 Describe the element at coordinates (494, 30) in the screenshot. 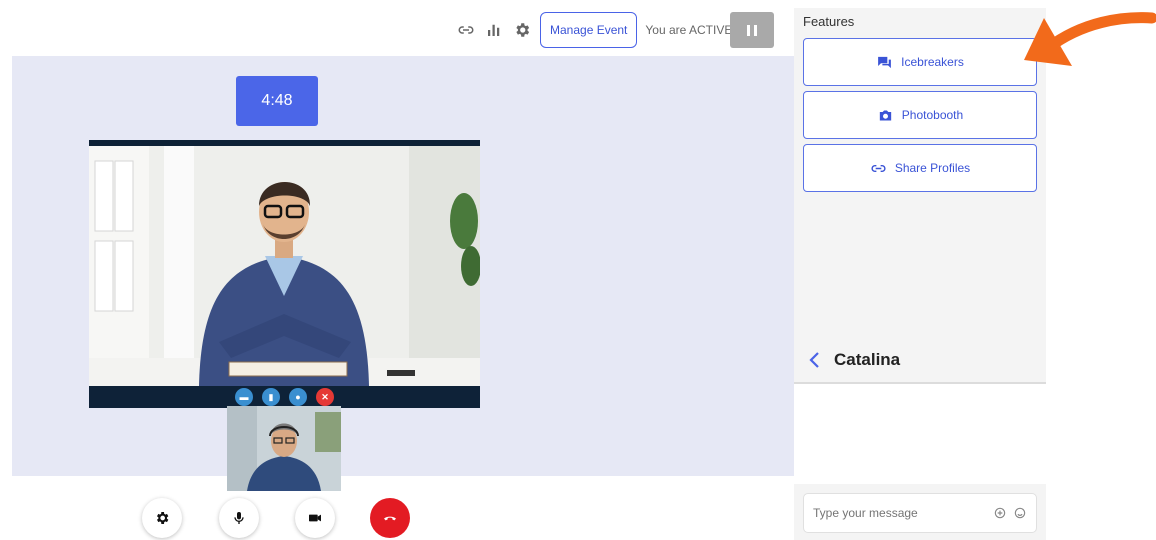

I see `bar-chart-icon` at that location.